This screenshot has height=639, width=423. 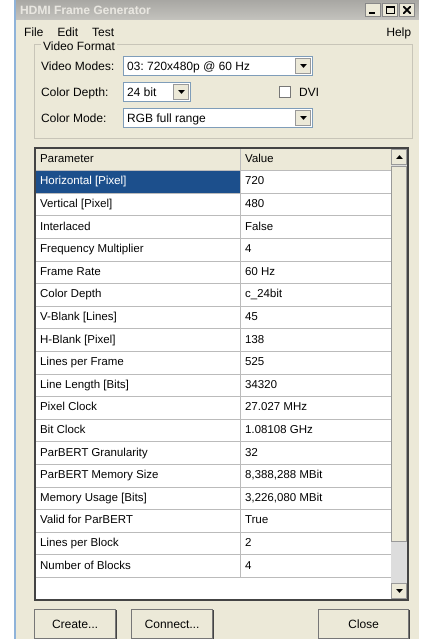 I want to click on table-row: Lines per Frame 525, so click(x=213, y=363).